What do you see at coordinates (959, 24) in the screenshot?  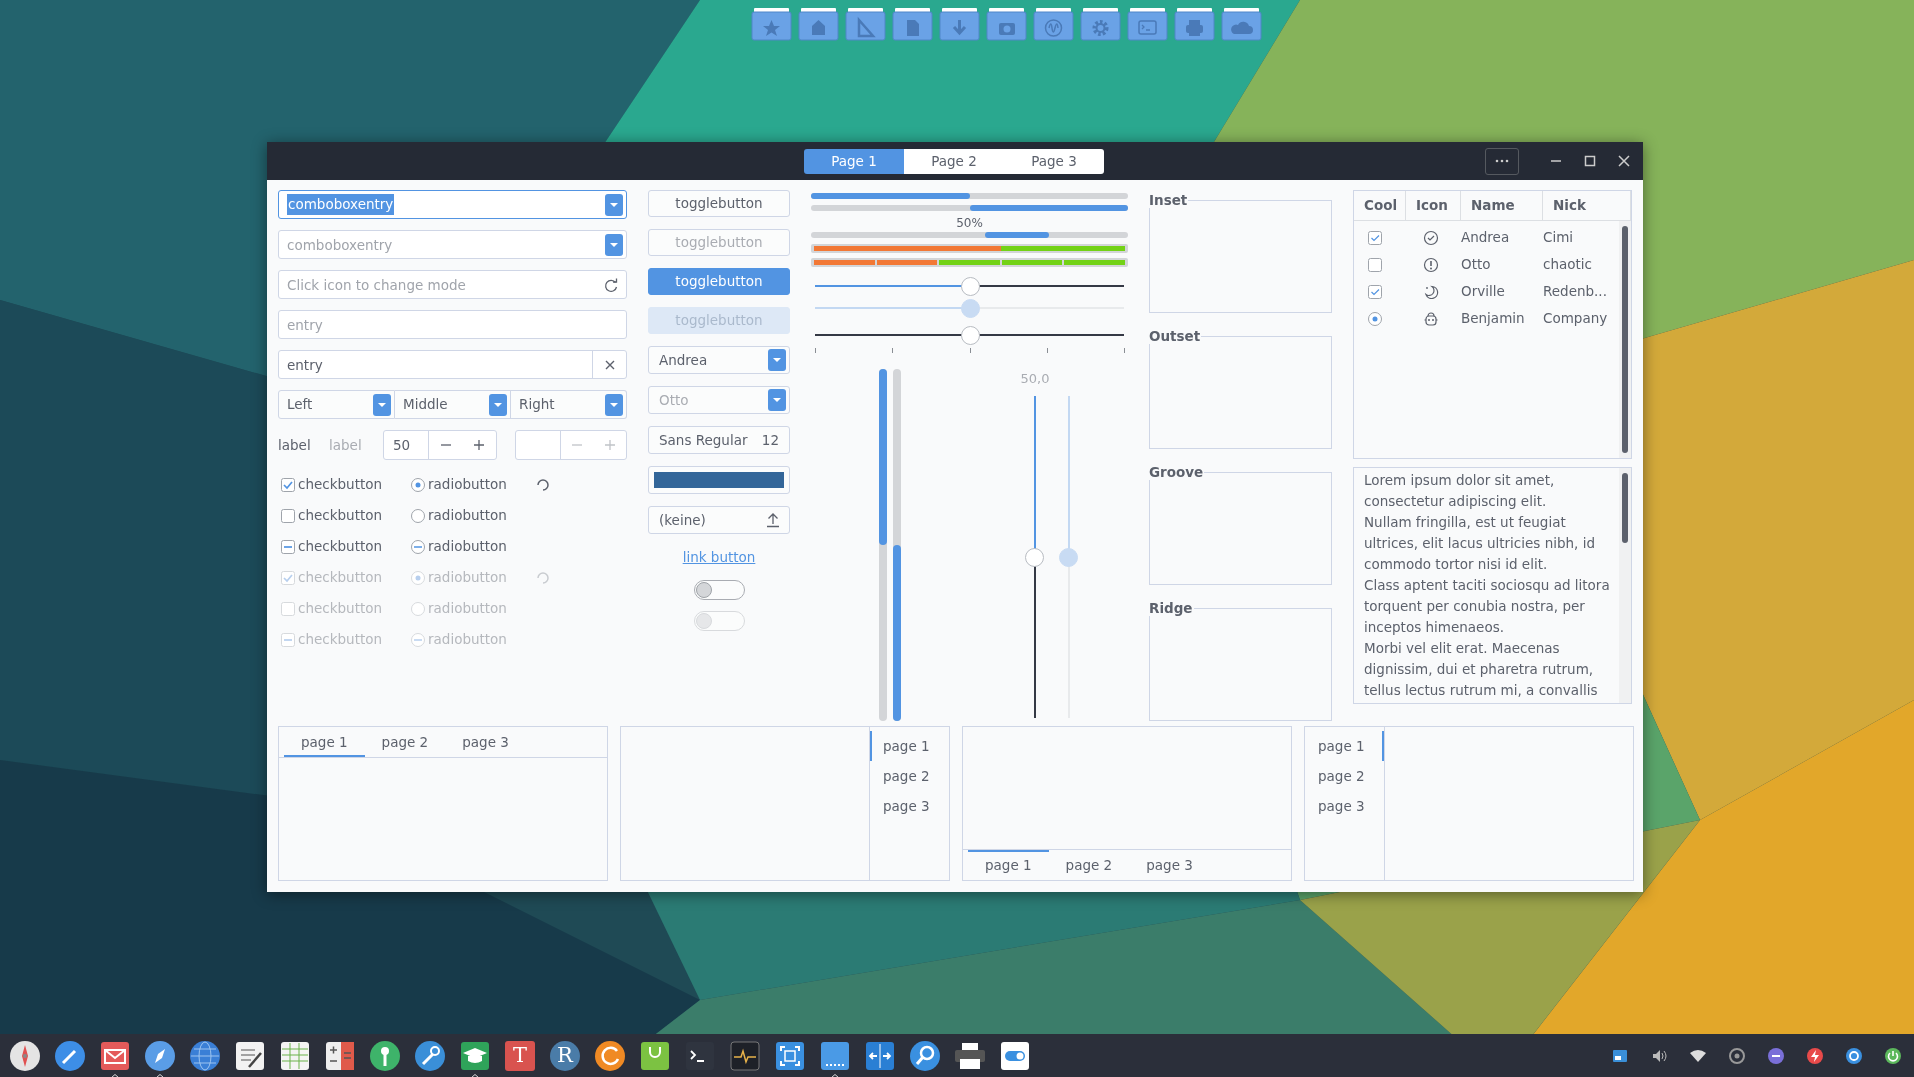 I see `download-folder-icon` at bounding box center [959, 24].